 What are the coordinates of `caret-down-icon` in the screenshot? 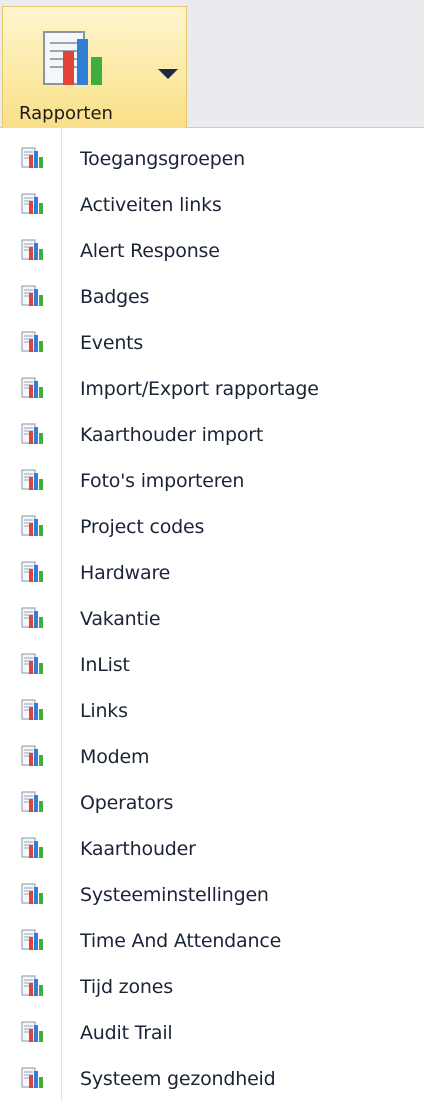 It's located at (168, 74).